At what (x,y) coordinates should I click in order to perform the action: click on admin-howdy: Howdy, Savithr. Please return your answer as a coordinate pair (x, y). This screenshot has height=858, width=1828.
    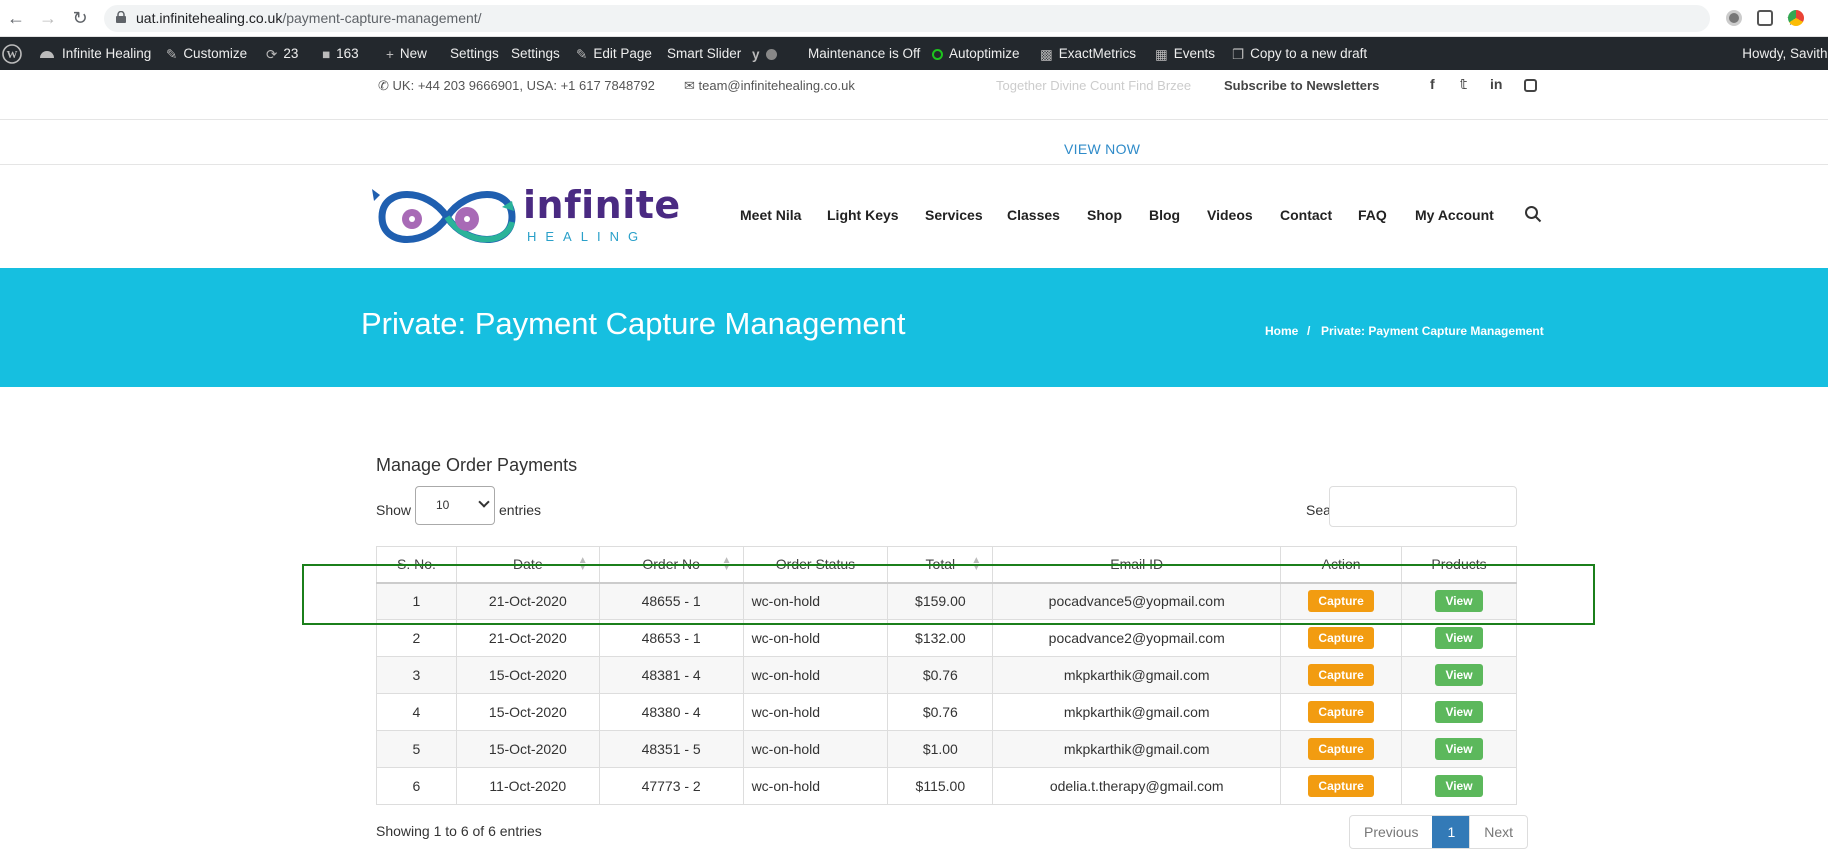
    Looking at the image, I should click on (1785, 53).